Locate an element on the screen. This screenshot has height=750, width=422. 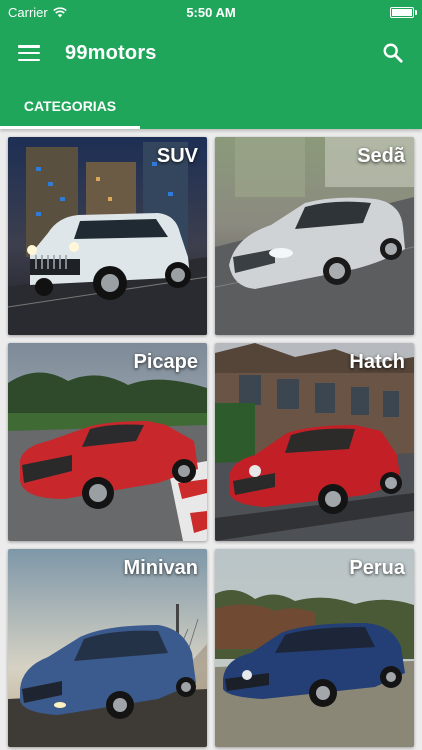
category-label: Minivan is located at coordinates (160, 568).